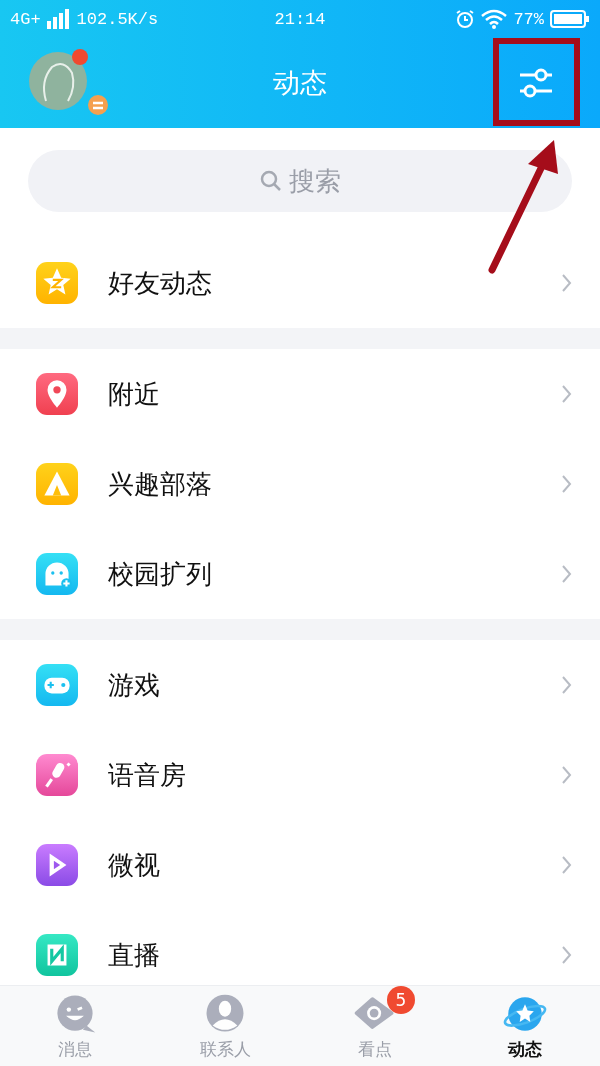 This screenshot has width=600, height=1066. What do you see at coordinates (536, 83) in the screenshot?
I see `filter-settings-icon` at bounding box center [536, 83].